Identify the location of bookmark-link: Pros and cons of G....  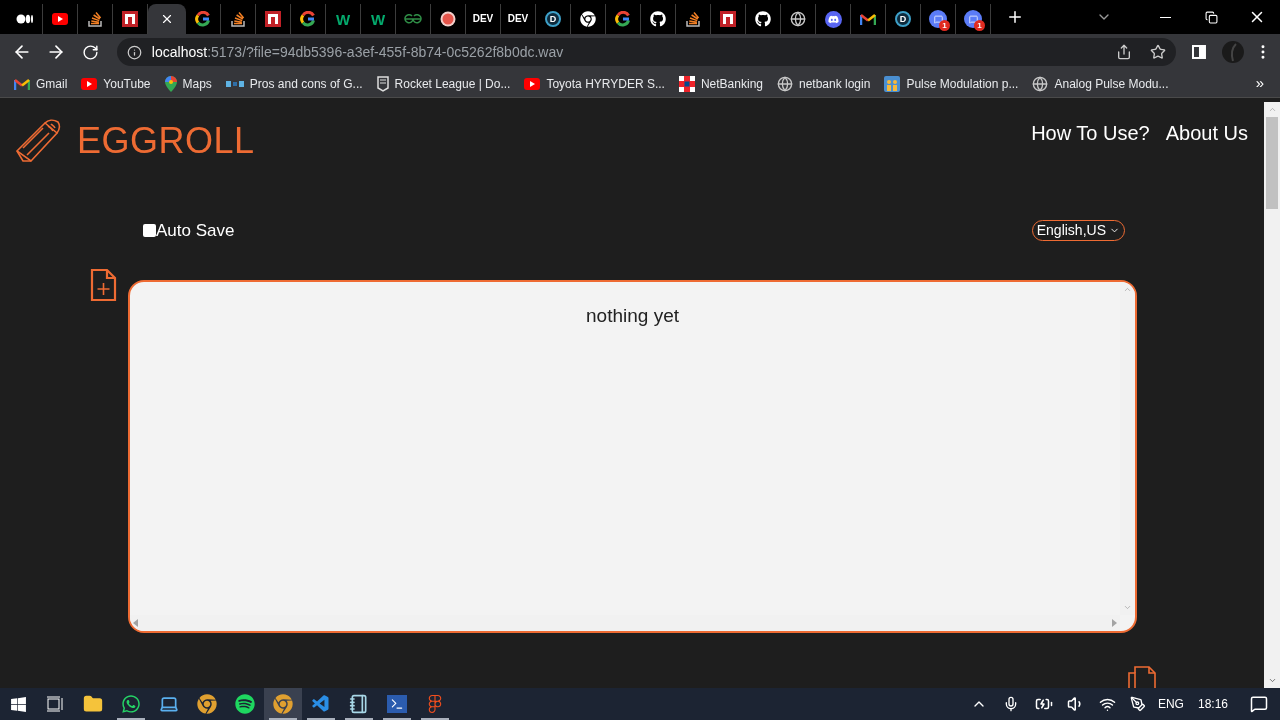
(294, 83).